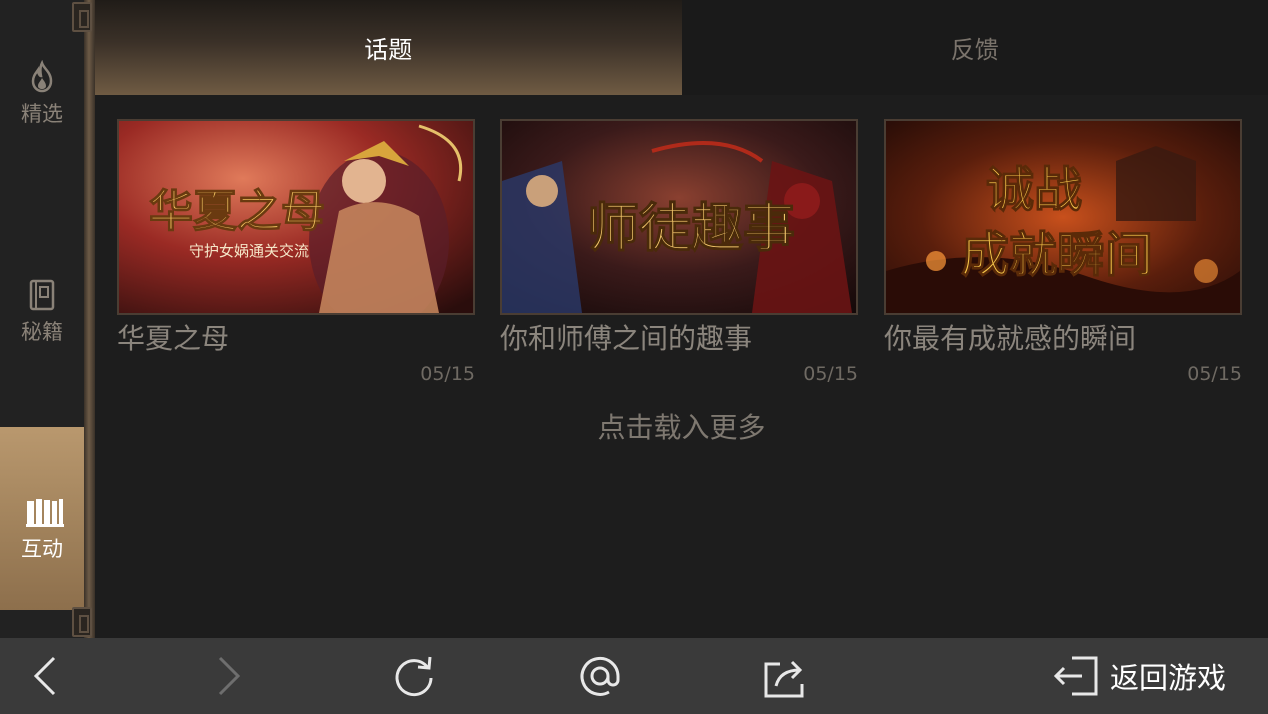  I want to click on forward-button, so click(229, 676).